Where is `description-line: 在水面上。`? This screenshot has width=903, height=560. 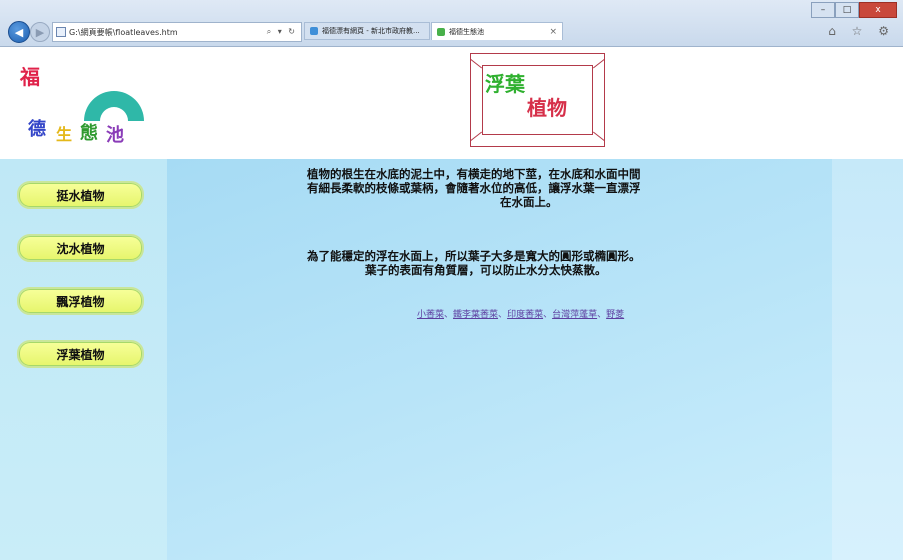 description-line: 在水面上。 is located at coordinates (529, 202).